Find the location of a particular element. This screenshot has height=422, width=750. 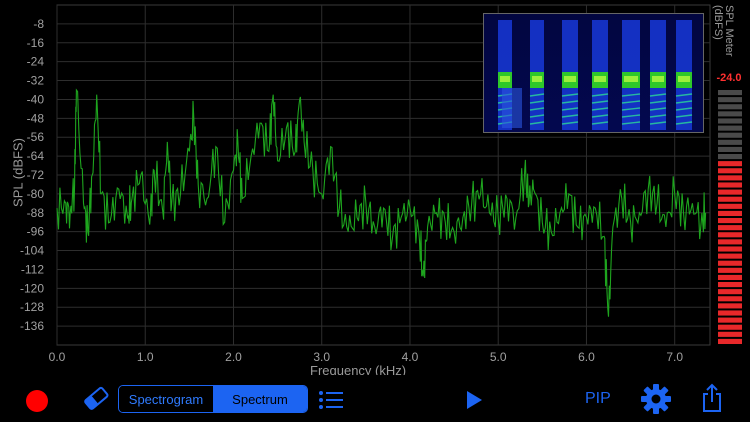

y-tick-label: -8 is located at coordinates (38, 24).